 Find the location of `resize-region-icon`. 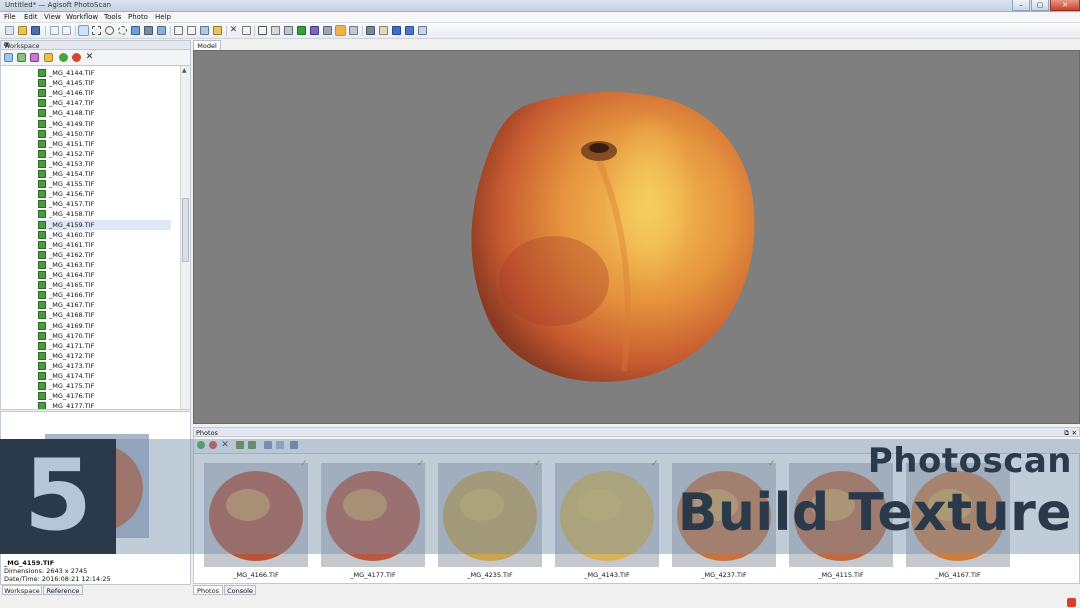

resize-region-icon is located at coordinates (161, 30).